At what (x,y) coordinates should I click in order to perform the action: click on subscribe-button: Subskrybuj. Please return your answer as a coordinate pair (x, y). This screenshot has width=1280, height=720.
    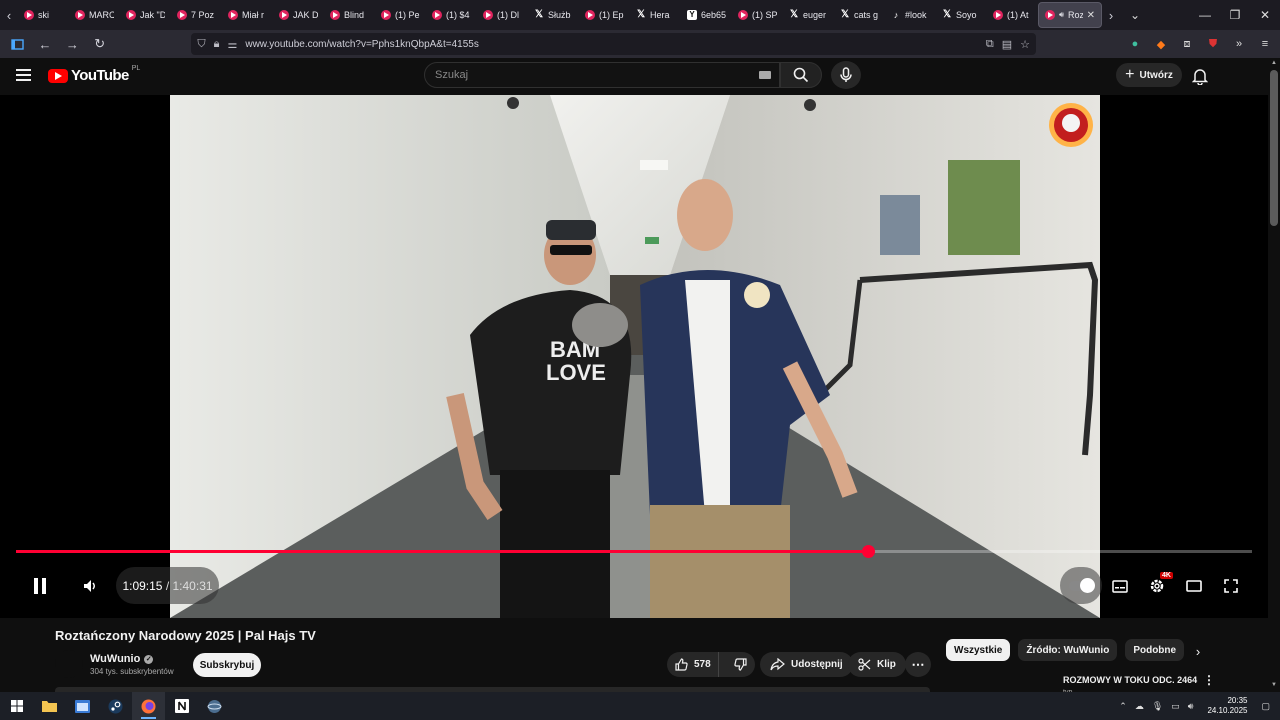
    Looking at the image, I should click on (227, 665).